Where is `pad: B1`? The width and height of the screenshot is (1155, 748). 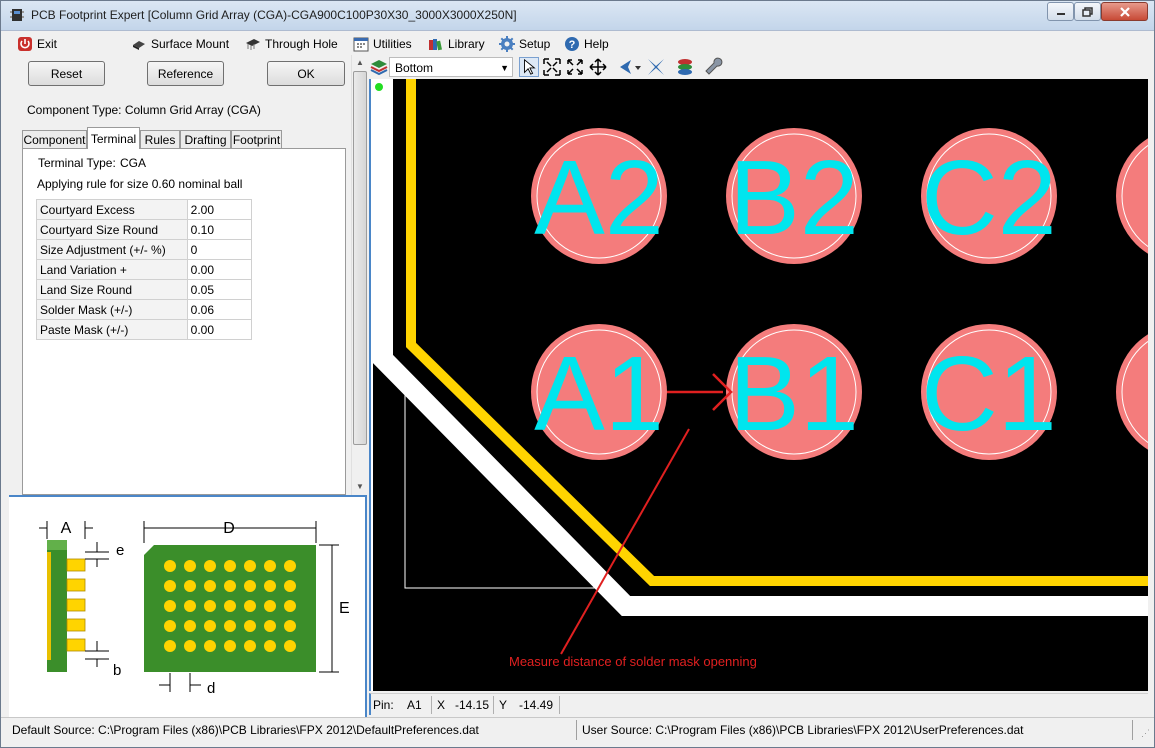 pad: B1 is located at coordinates (794, 392).